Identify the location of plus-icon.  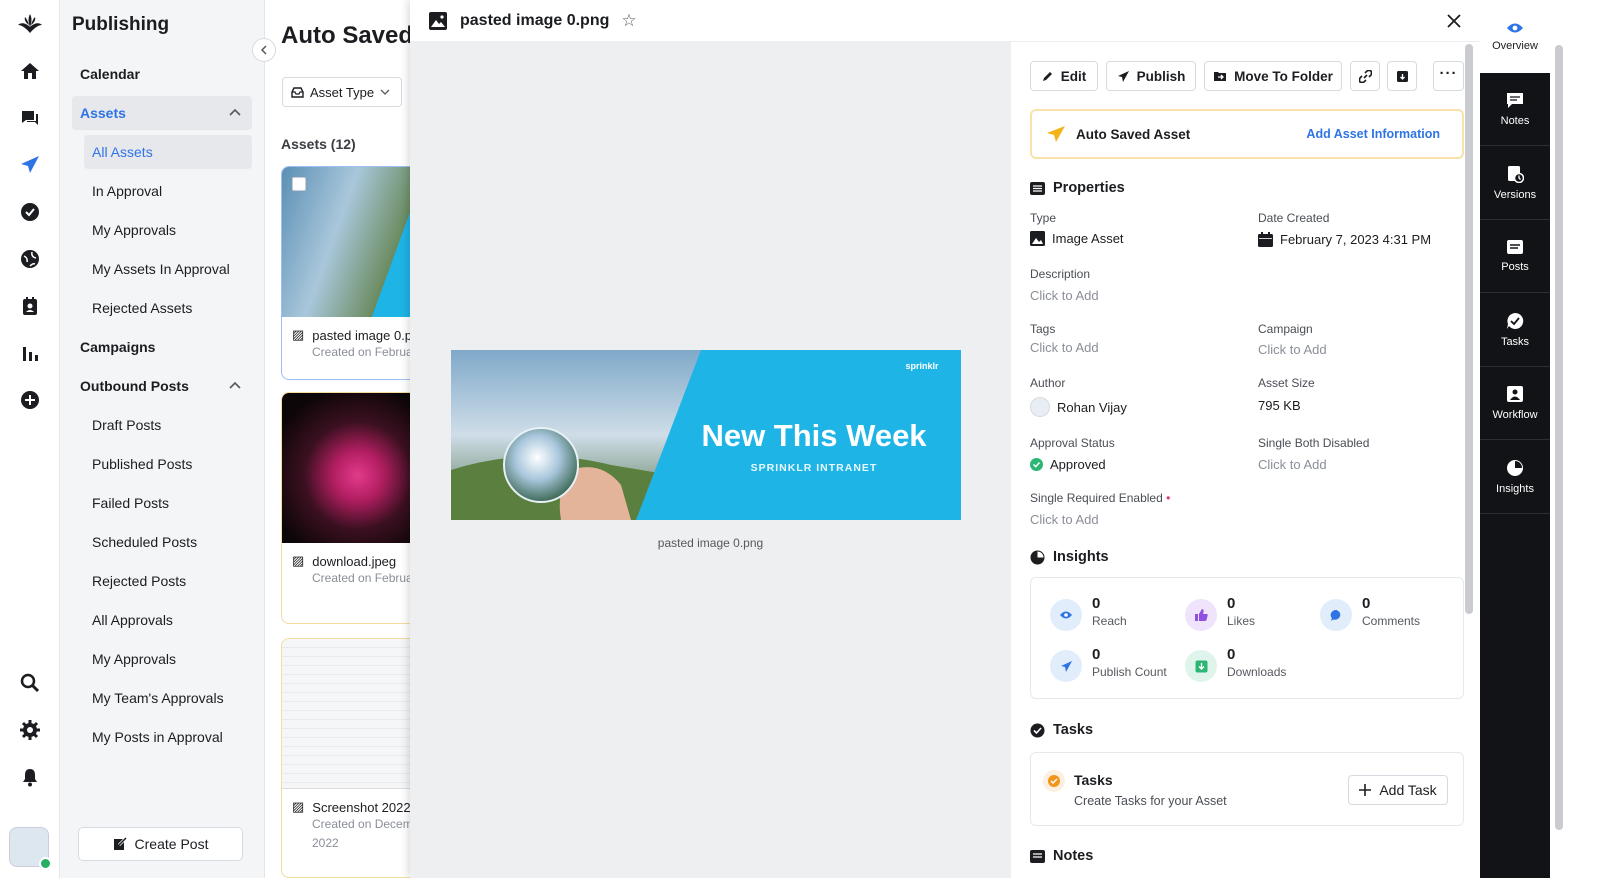
(1365, 790).